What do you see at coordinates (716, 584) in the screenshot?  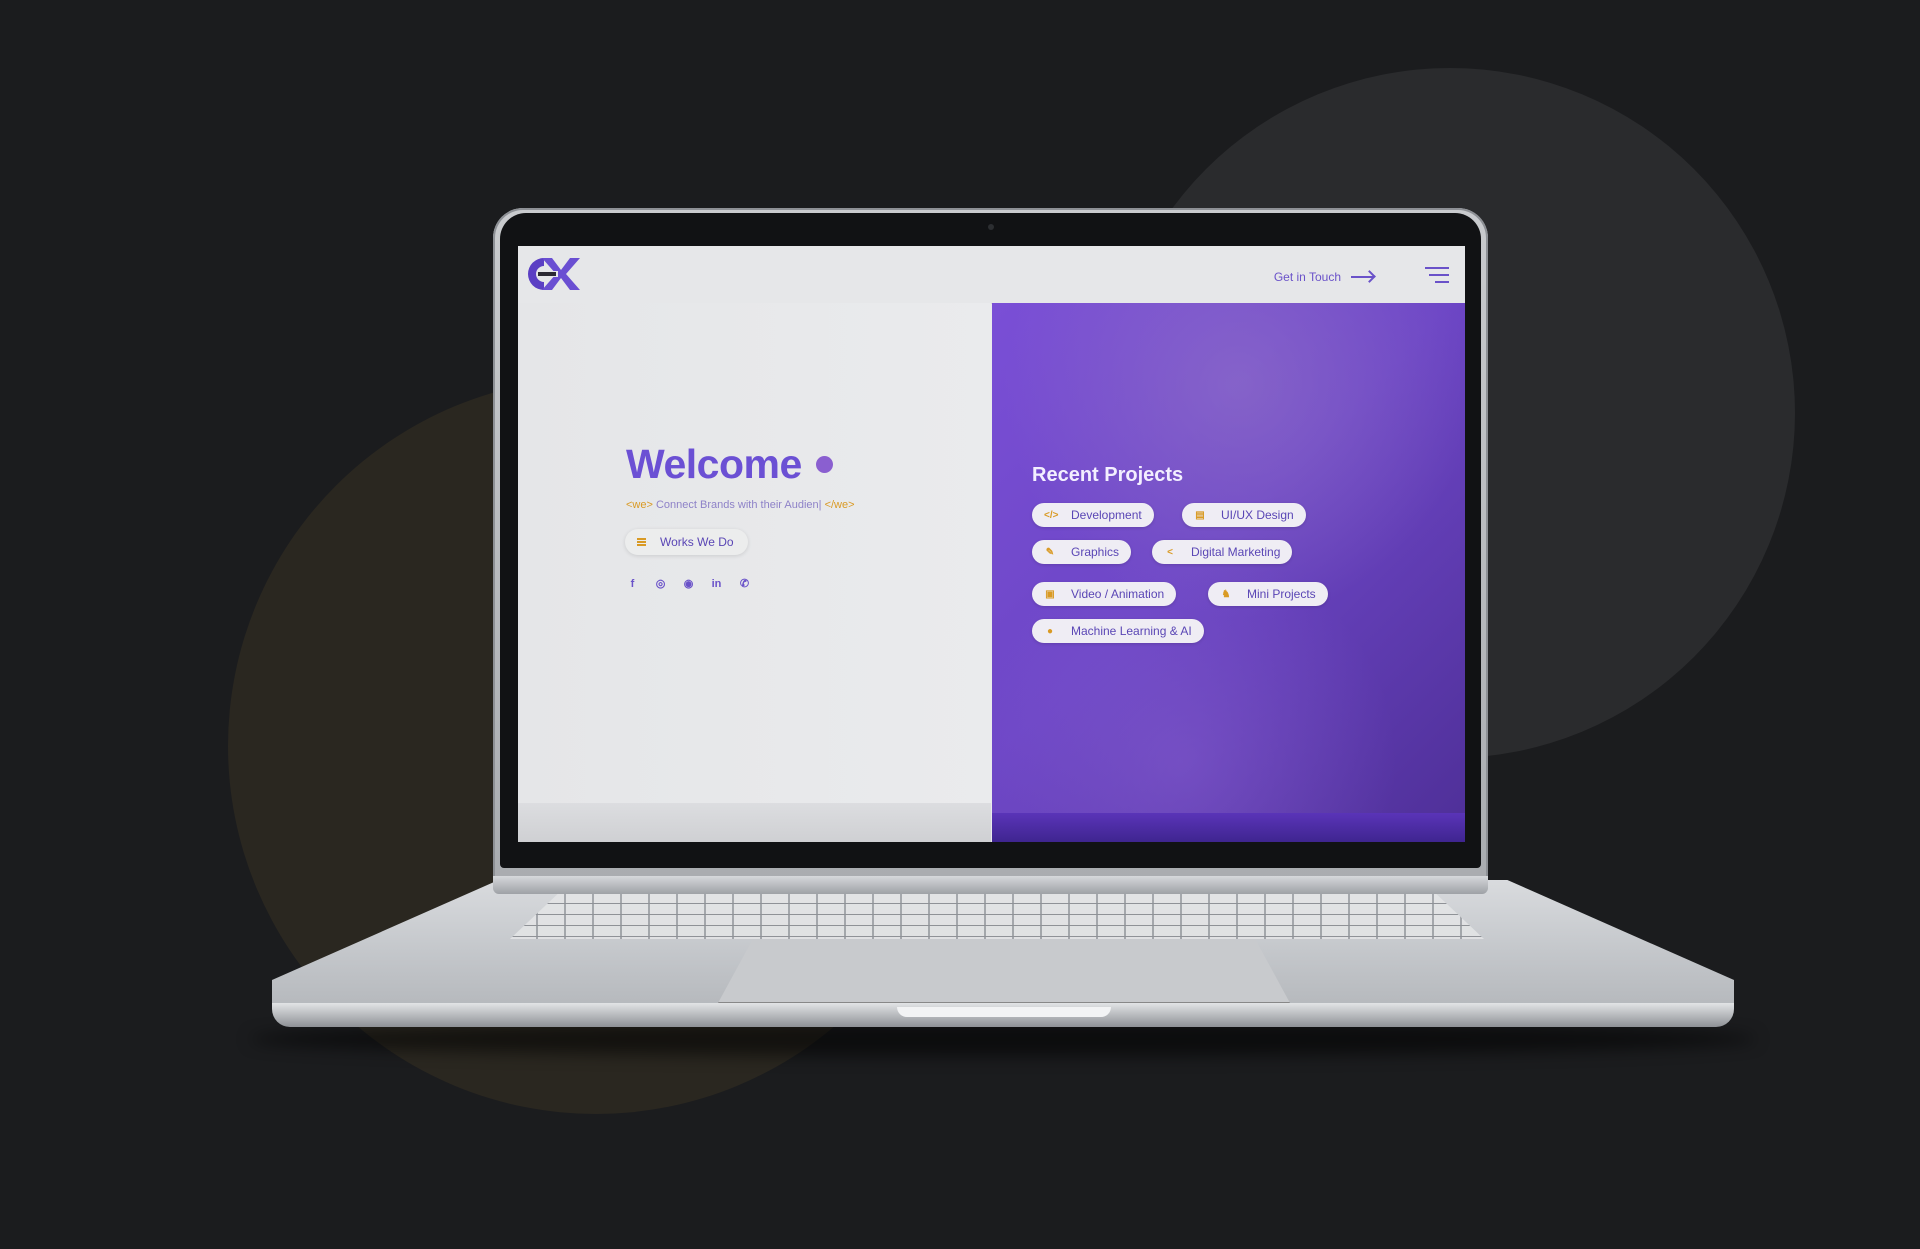 I see `linkedin-icon: in` at bounding box center [716, 584].